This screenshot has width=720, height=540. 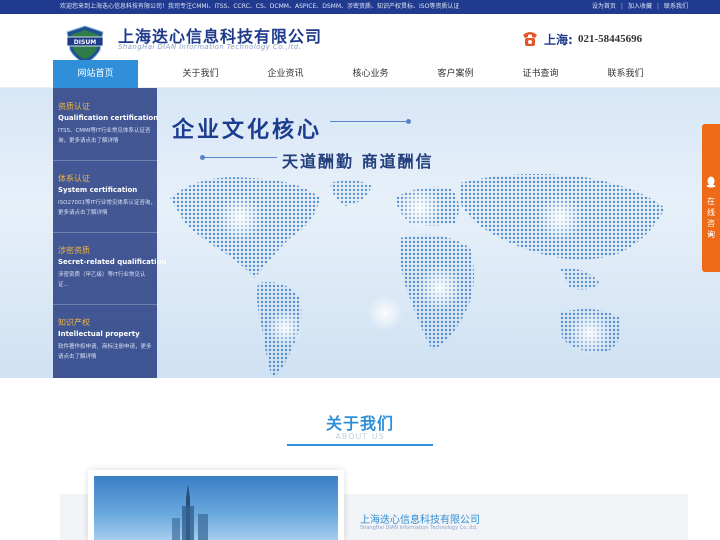 What do you see at coordinates (610, 39) in the screenshot?
I see `phone-number: 021-58445696` at bounding box center [610, 39].